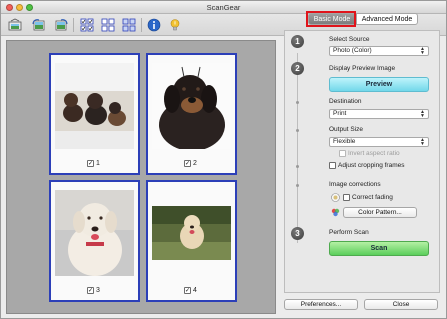 The image size is (447, 319). Describe the element at coordinates (15, 25) in the screenshot. I see `scan-icon` at that location.